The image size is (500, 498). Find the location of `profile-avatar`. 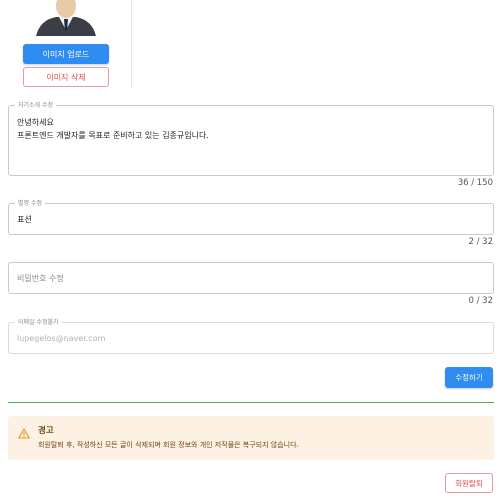

profile-avatar is located at coordinates (66, 18).